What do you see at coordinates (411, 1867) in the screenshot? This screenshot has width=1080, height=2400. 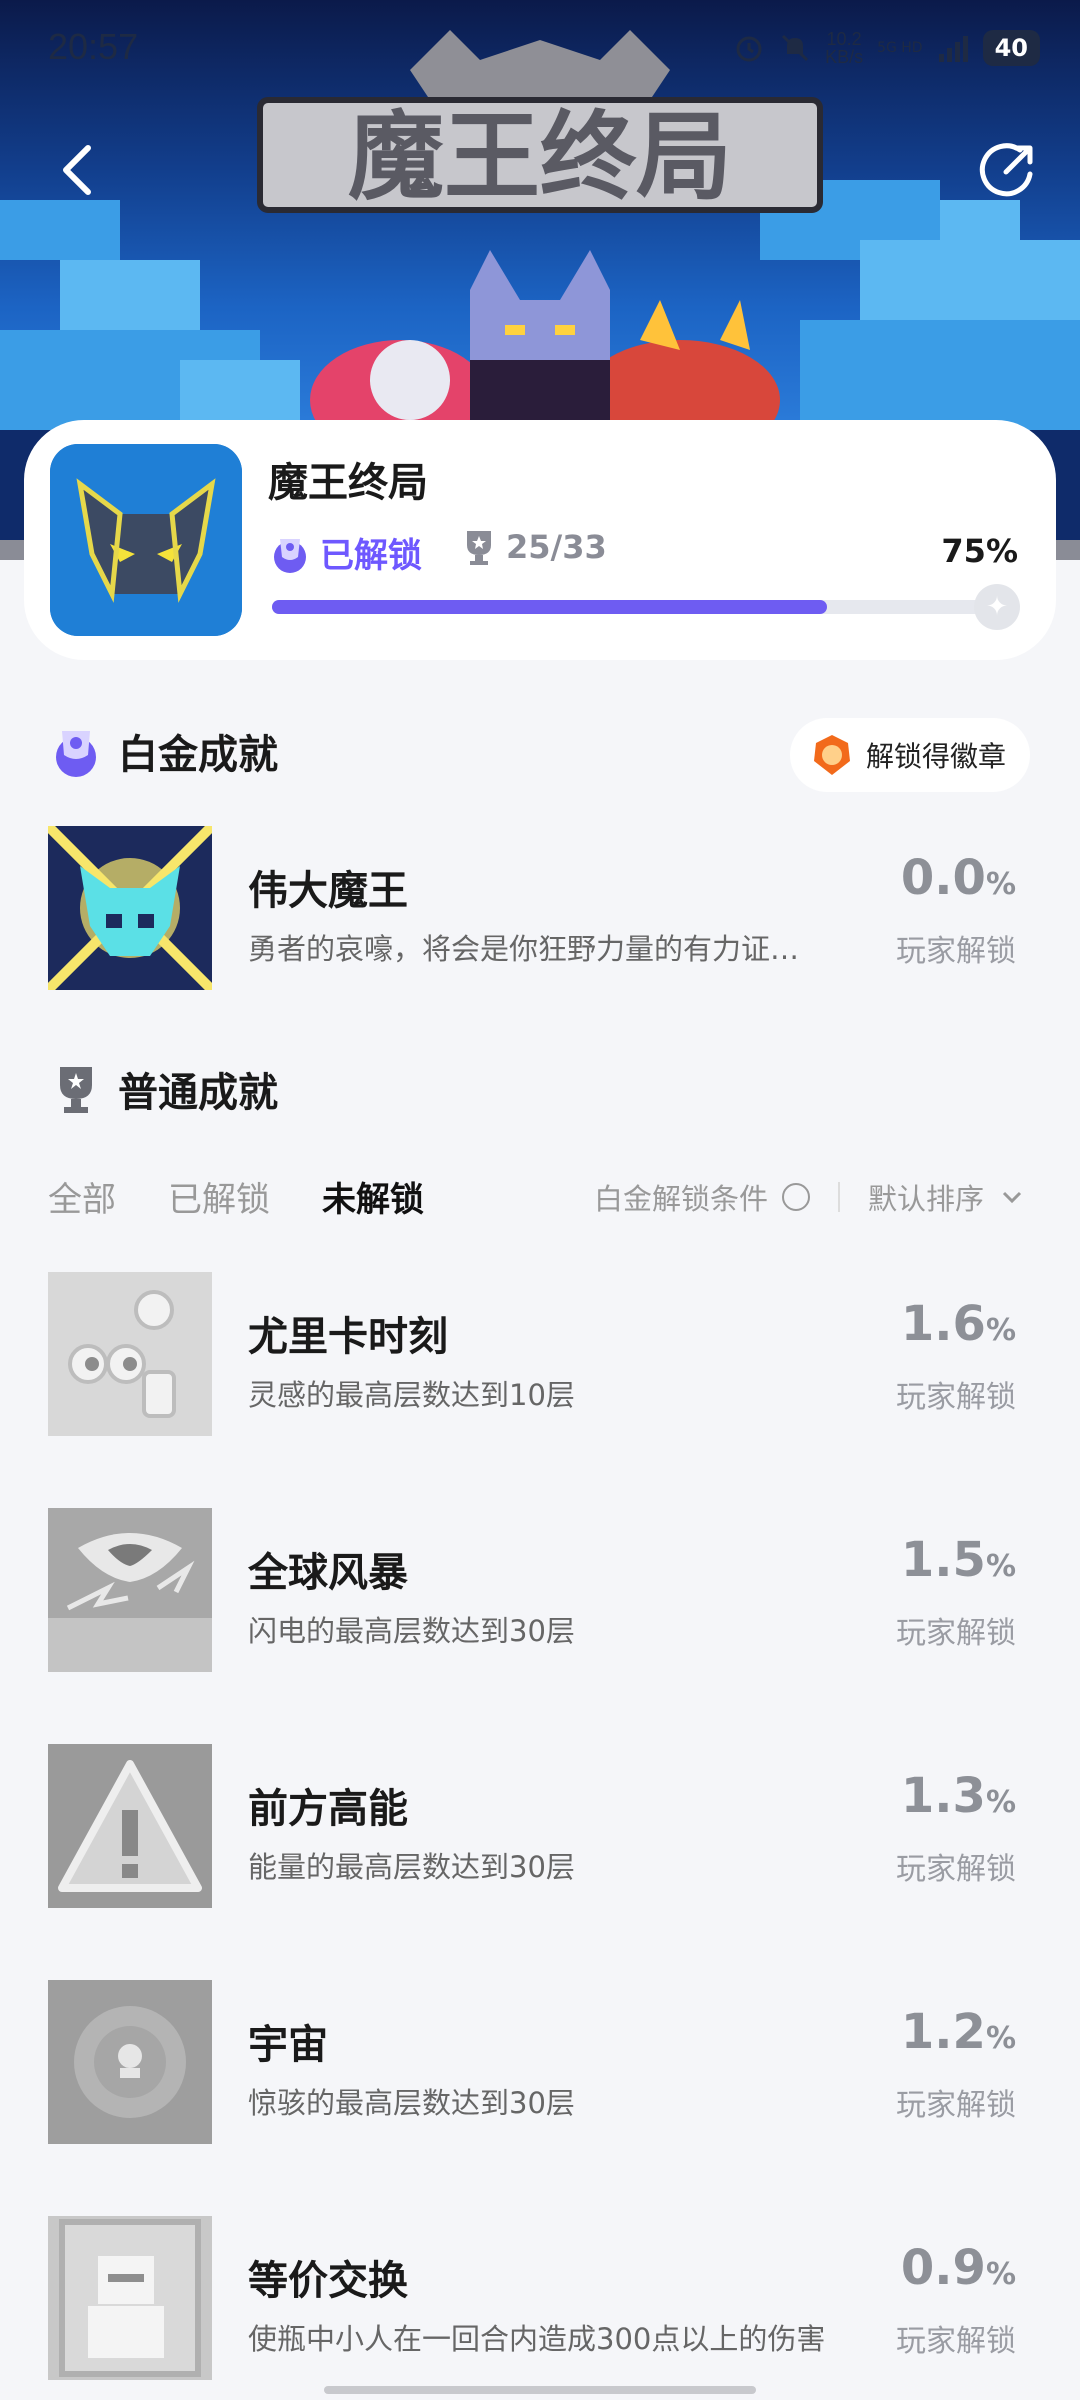 I see `achievement-desc: 能量的最高层数达到30层` at bounding box center [411, 1867].